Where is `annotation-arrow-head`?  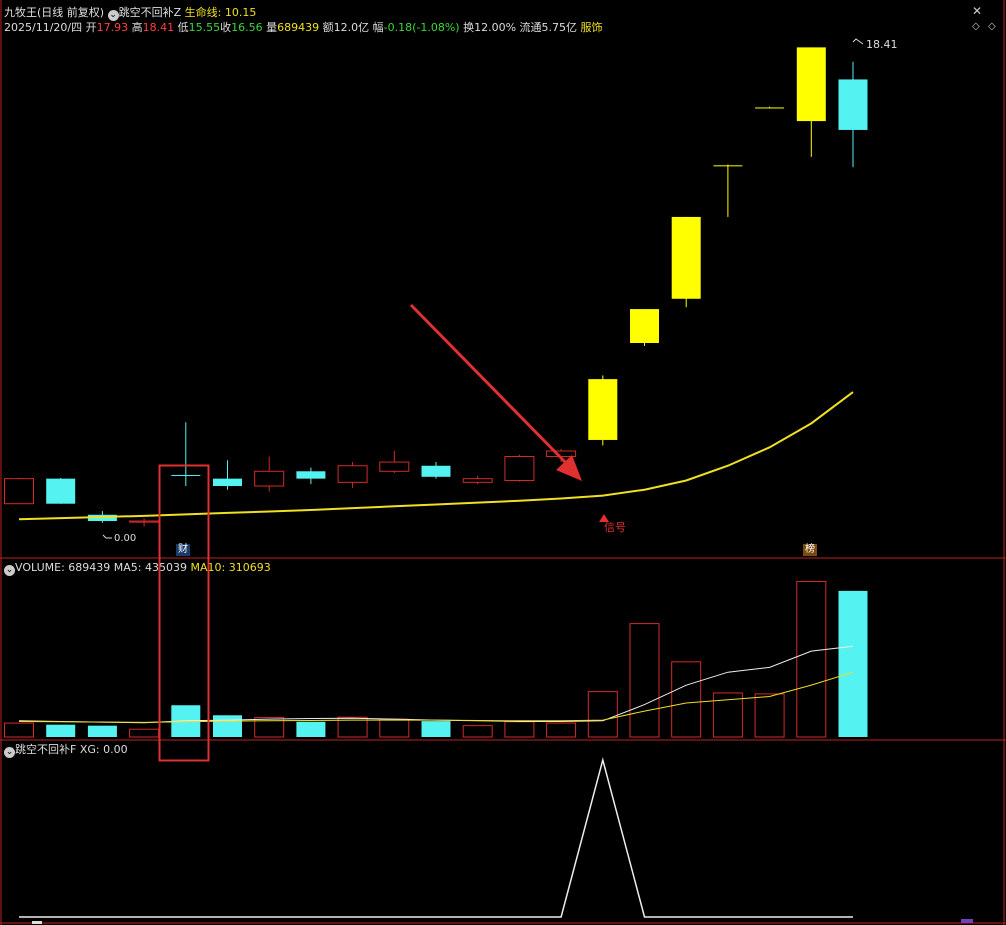 annotation-arrow-head is located at coordinates (569, 468).